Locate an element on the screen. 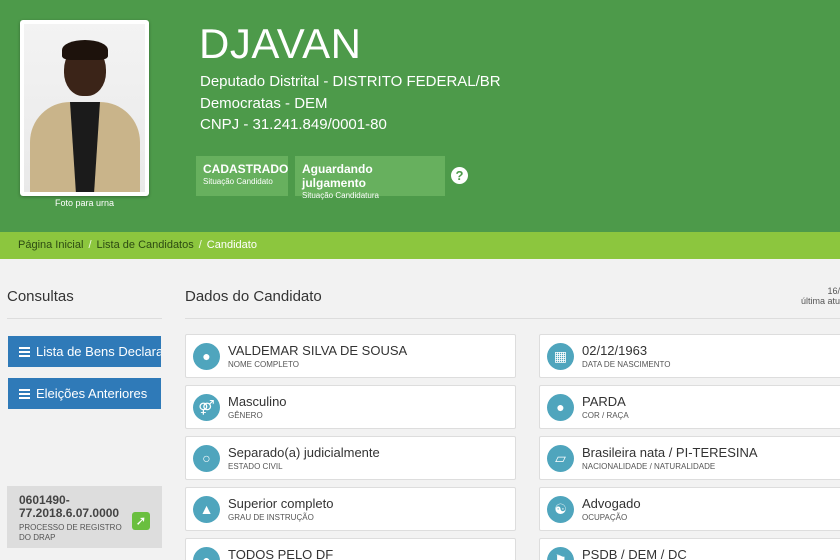 The image size is (840, 560). photo-caption: Foto para urna is located at coordinates (84, 203).